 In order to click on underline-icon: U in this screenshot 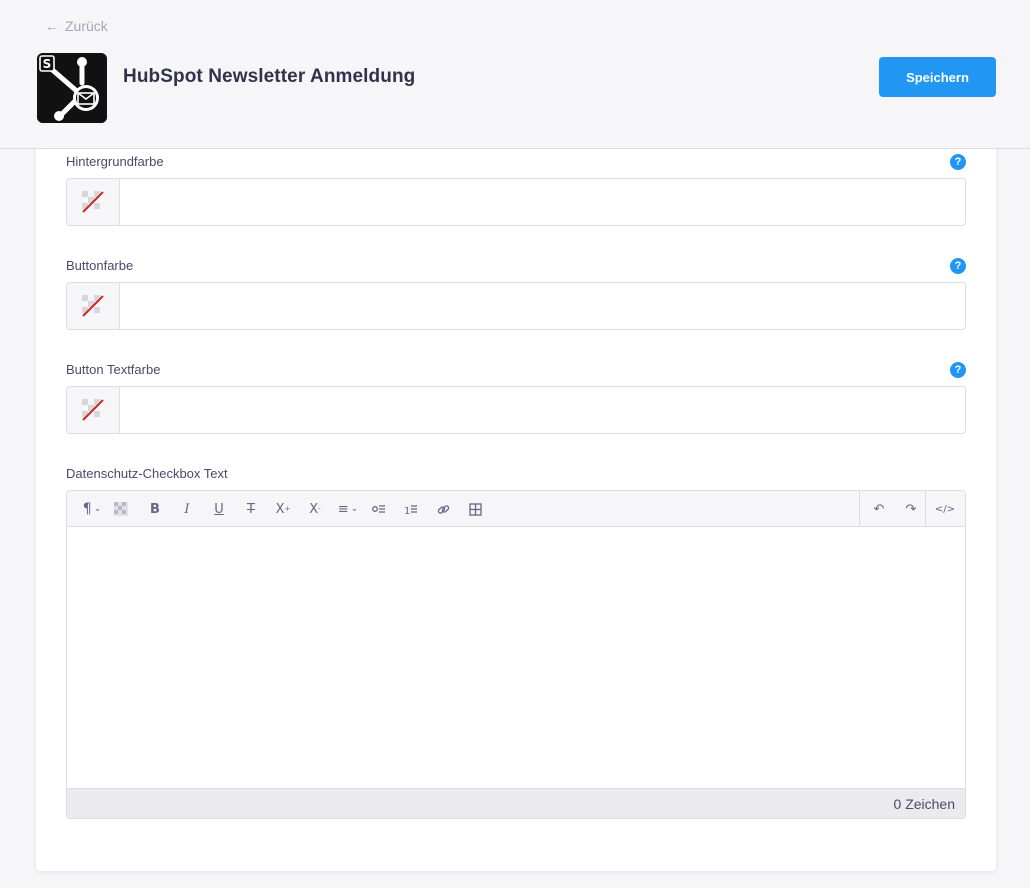, I will do `click(219, 509)`.